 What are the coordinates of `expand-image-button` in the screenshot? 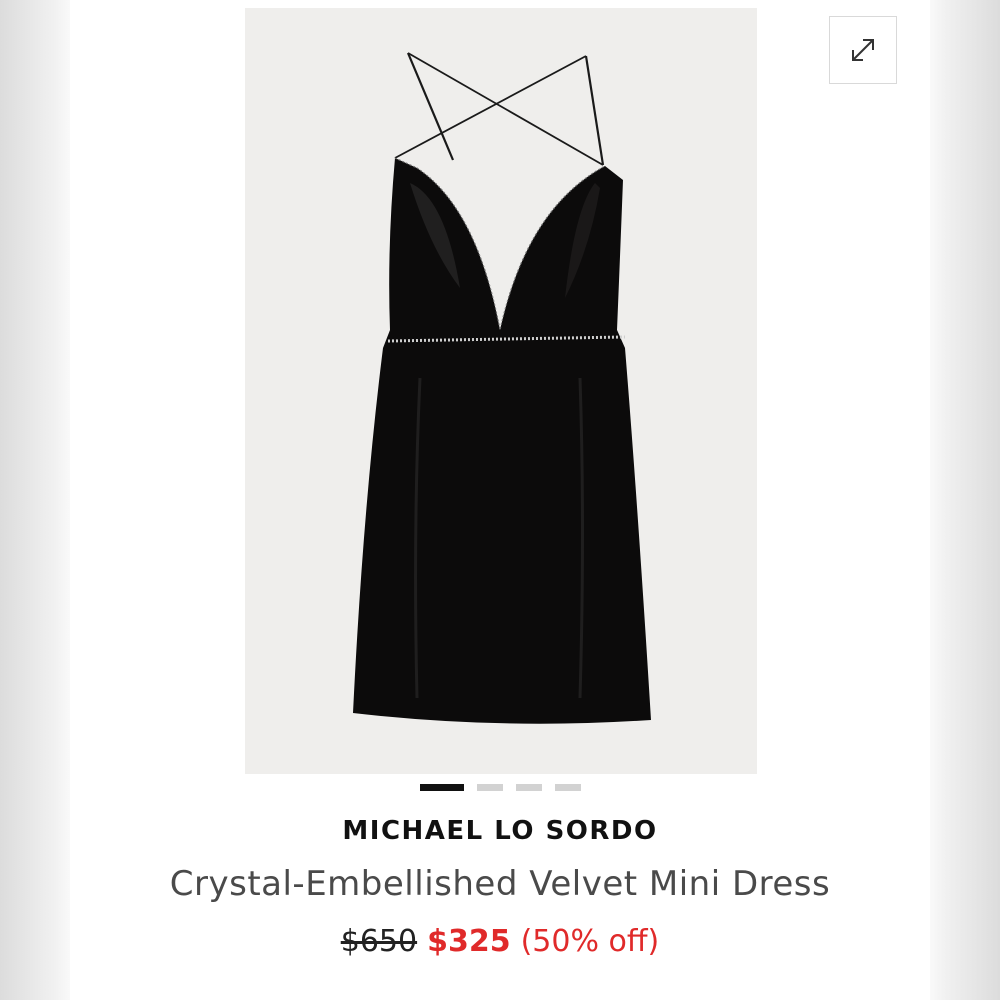 It's located at (863, 50).